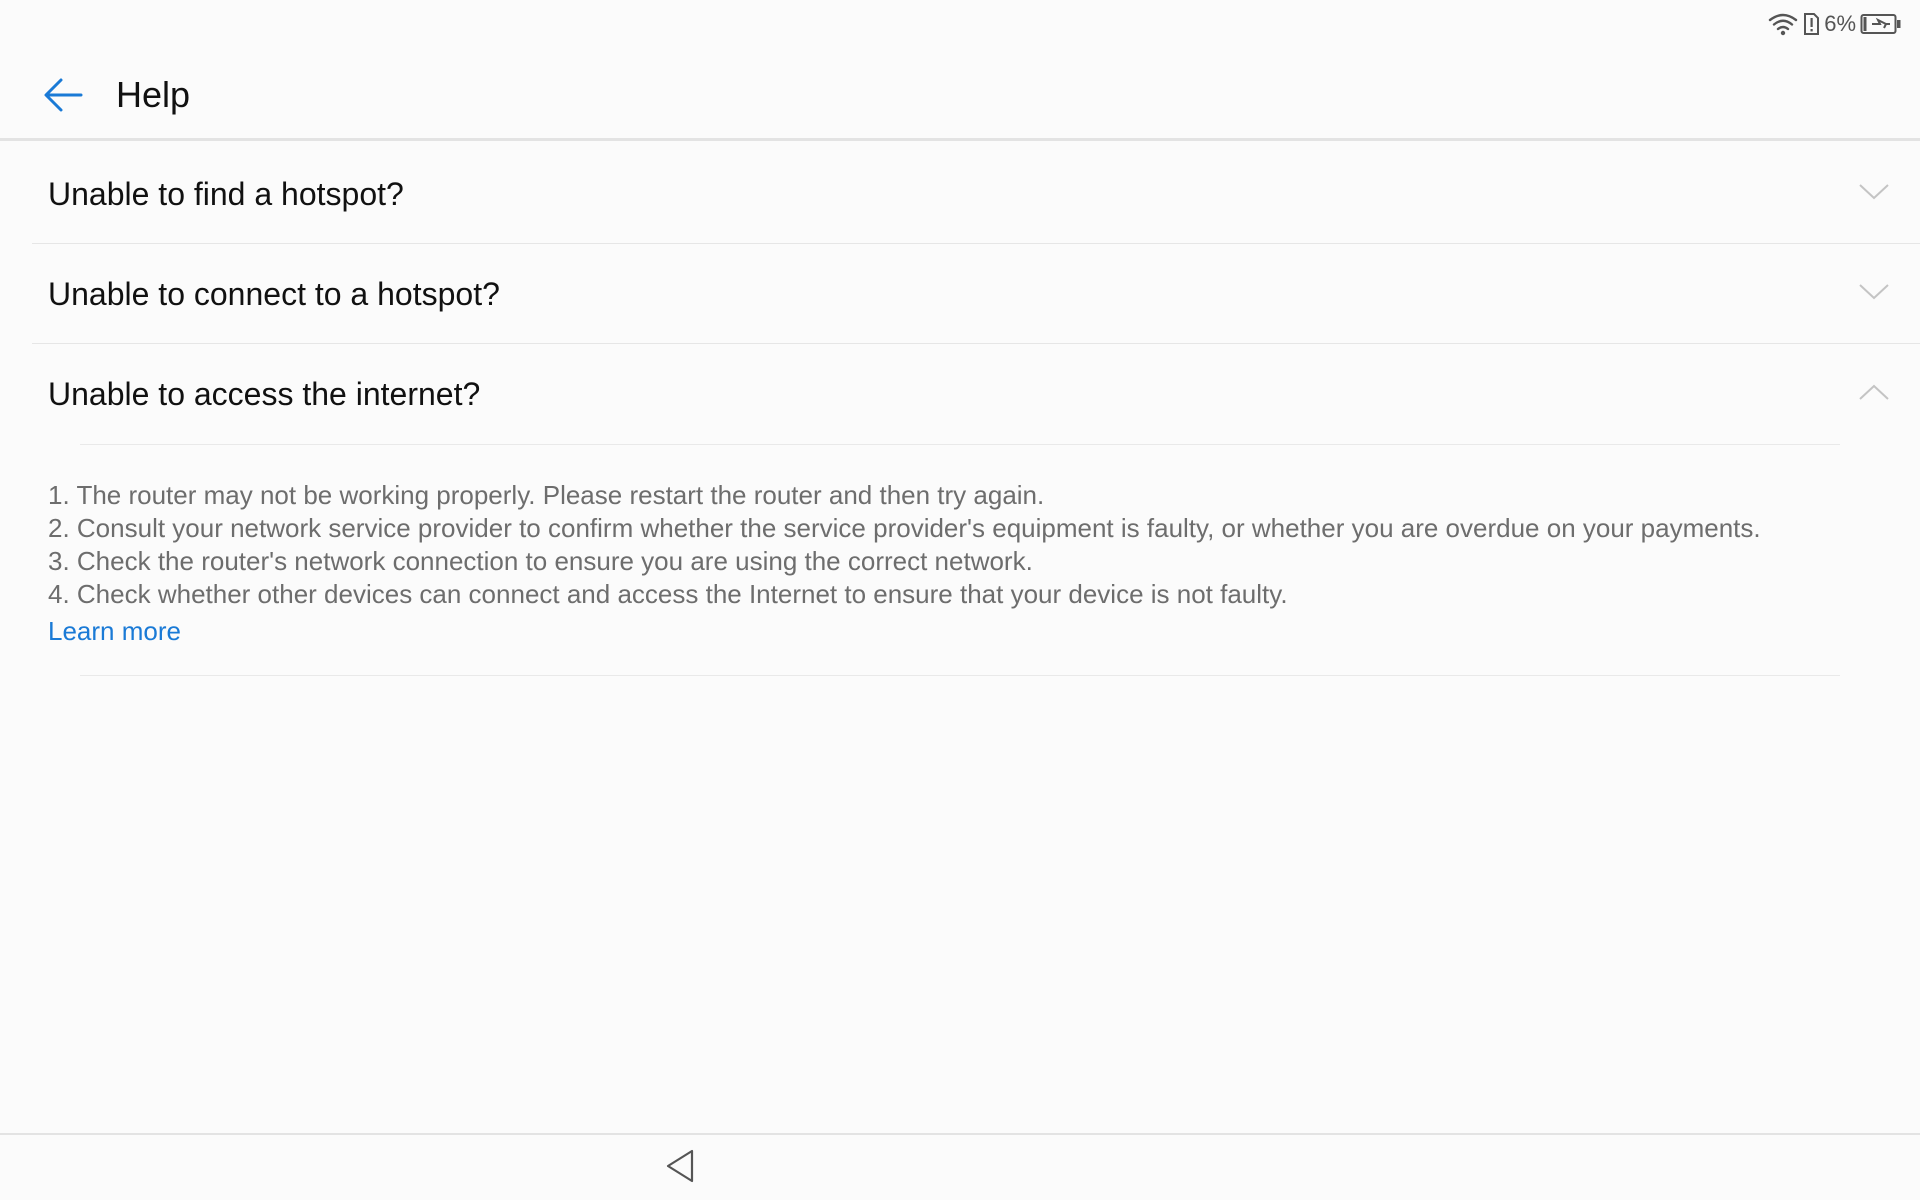 This screenshot has width=1920, height=1200. Describe the element at coordinates (960, 24) in the screenshot. I see `status-bar: 6%` at that location.